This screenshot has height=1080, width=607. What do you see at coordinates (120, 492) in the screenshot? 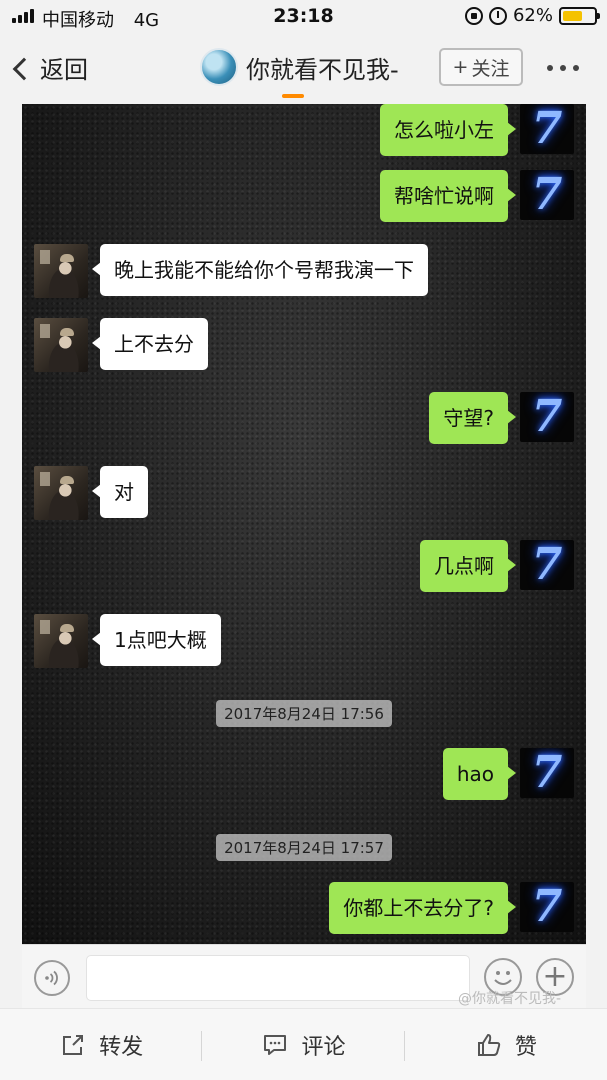
I see `friend-message-bubble: 对` at bounding box center [120, 492].